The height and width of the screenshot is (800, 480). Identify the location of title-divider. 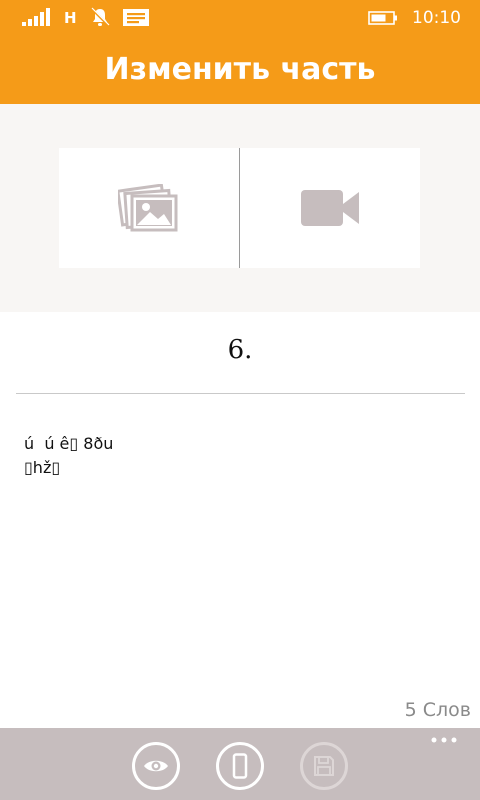
(240, 393).